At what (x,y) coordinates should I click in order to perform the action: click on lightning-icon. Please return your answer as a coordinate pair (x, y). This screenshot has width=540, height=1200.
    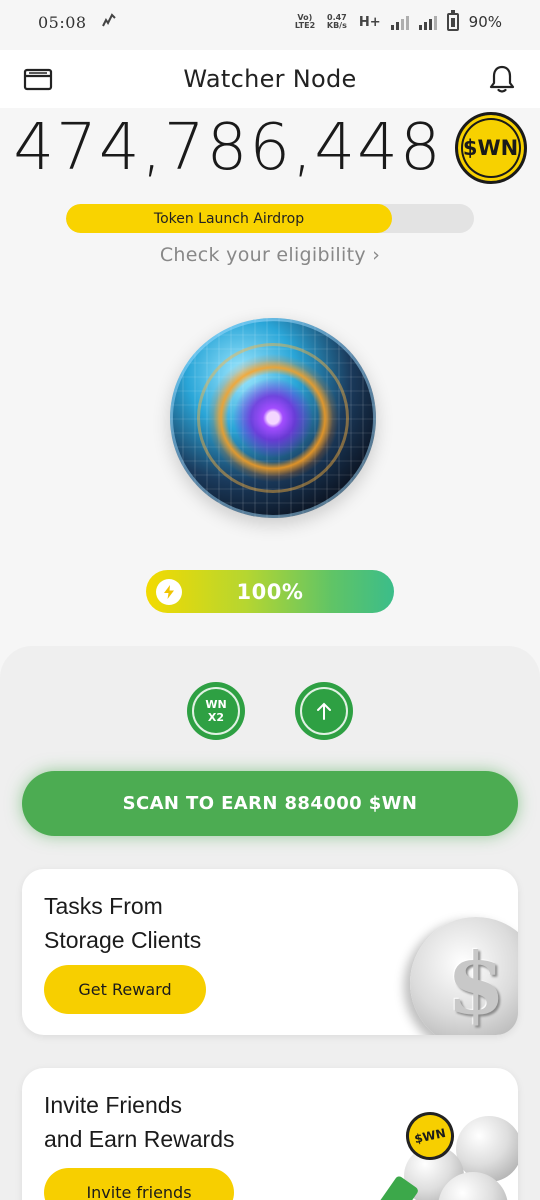
    Looking at the image, I should click on (169, 592).